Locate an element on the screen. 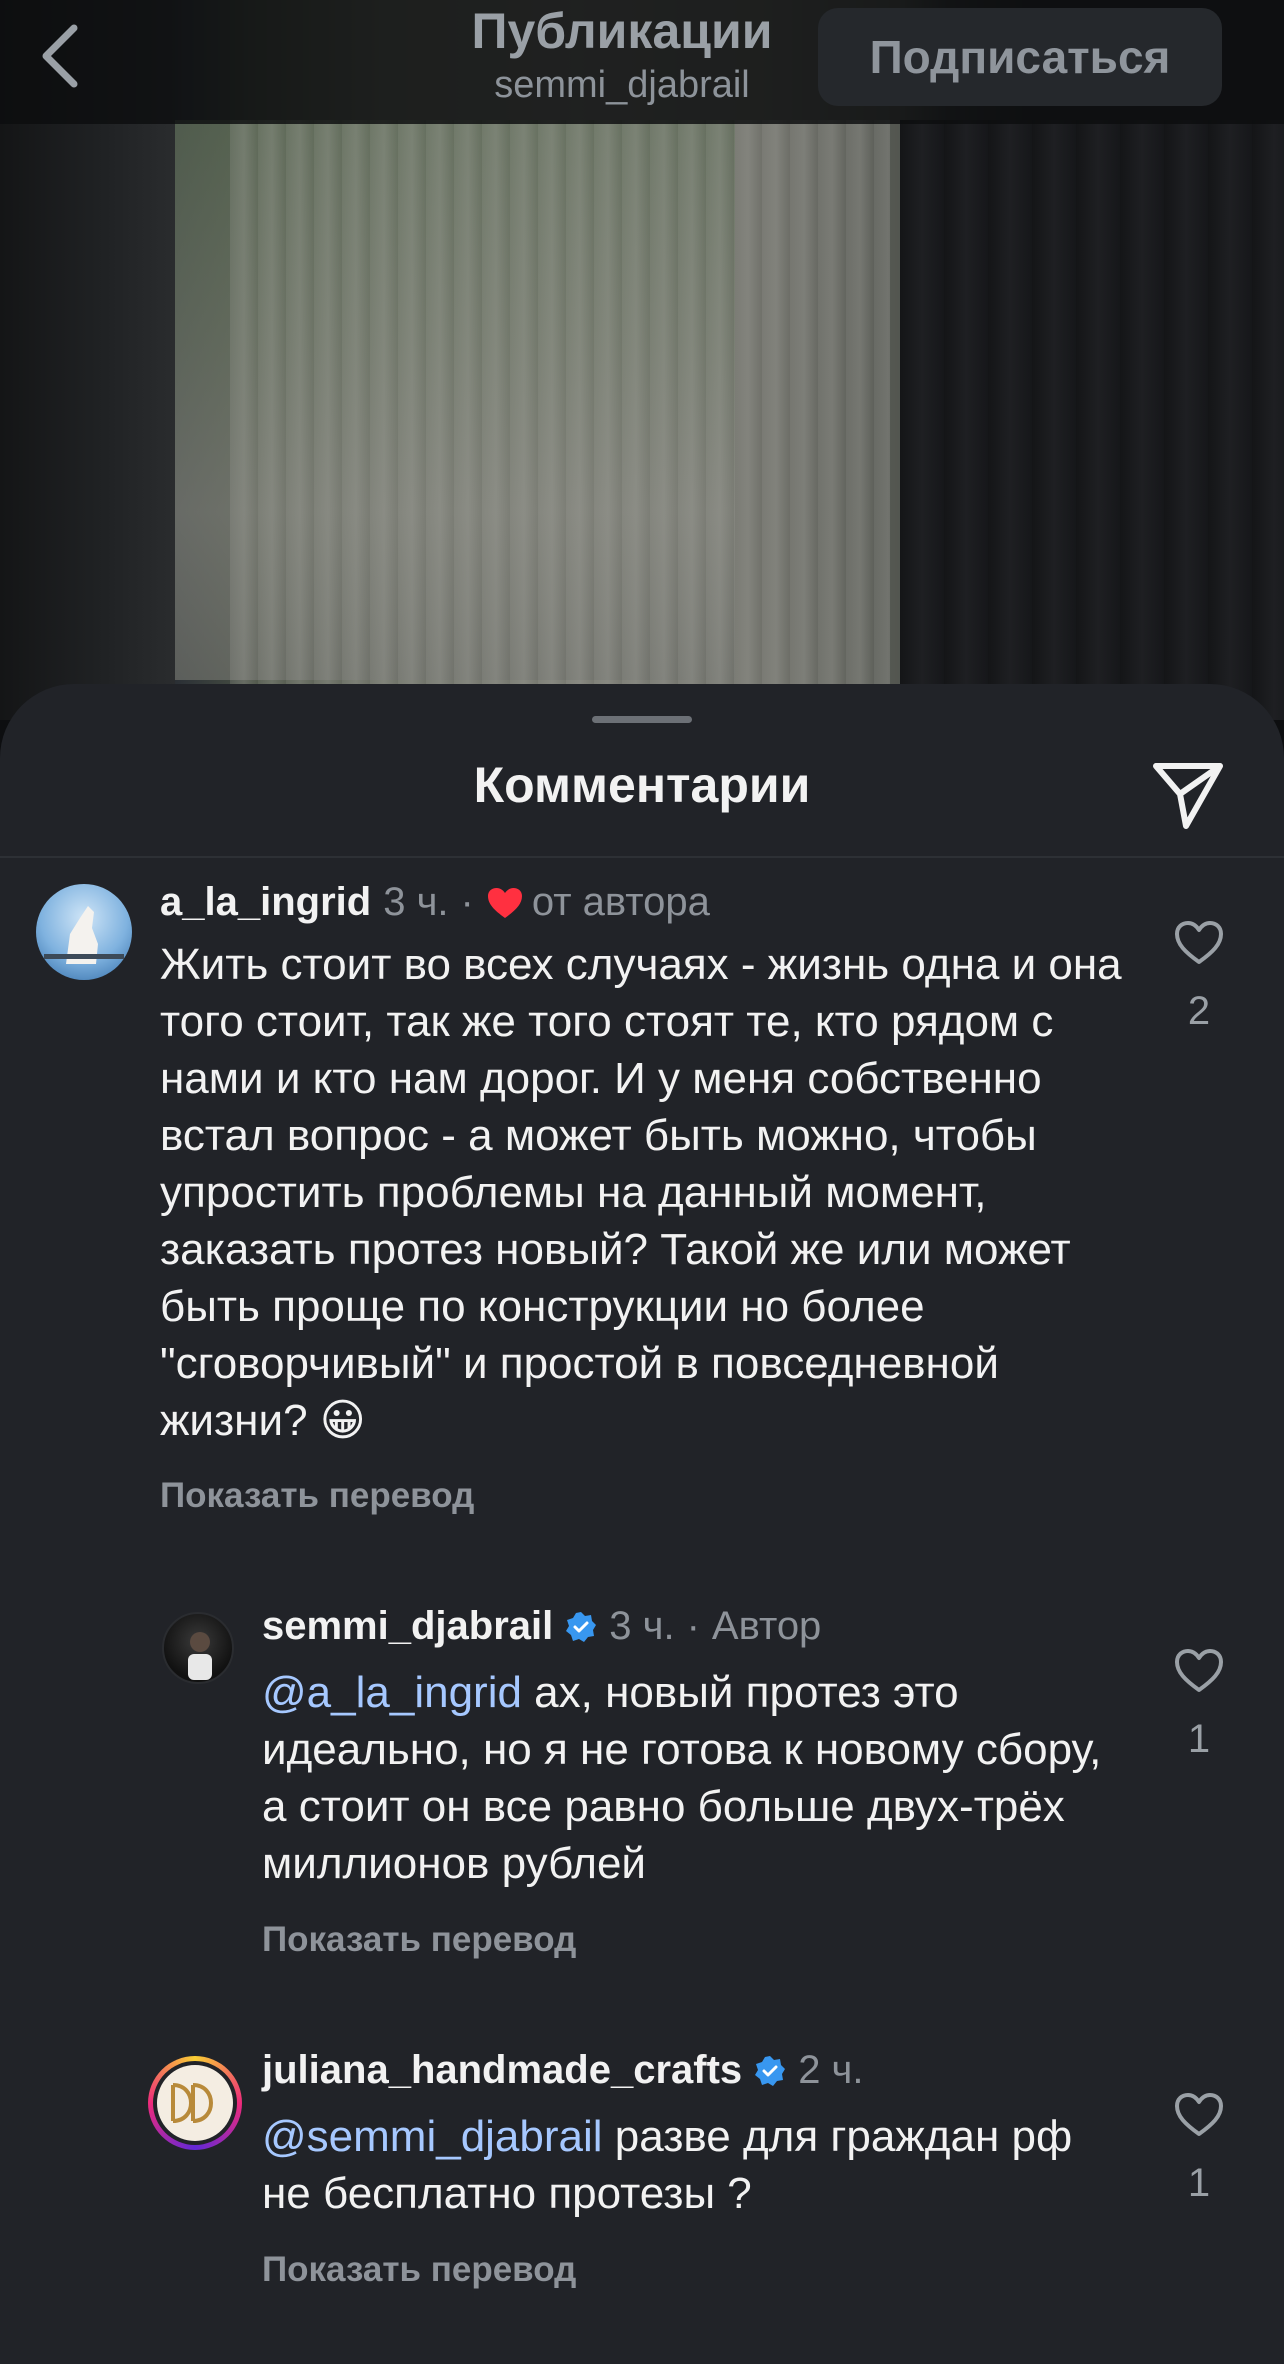  heart-outline-icon is located at coordinates (1199, 2114).